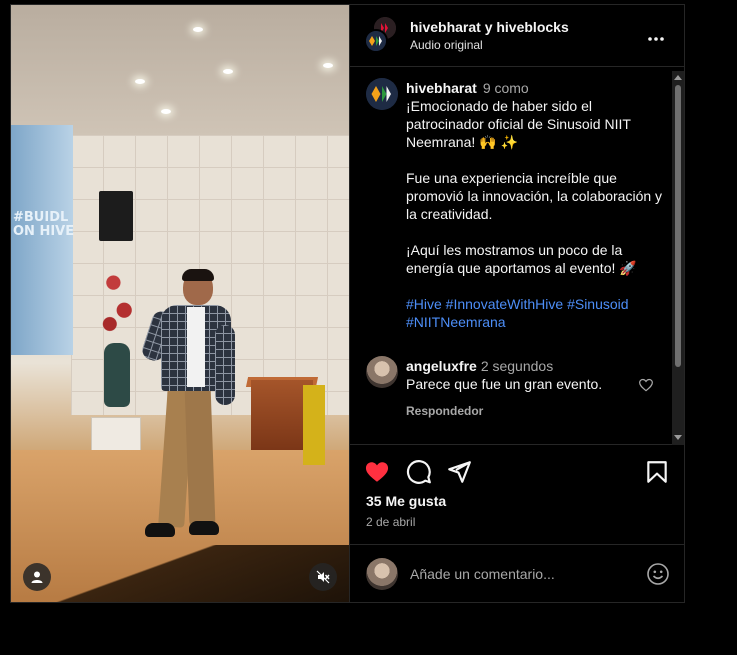 This screenshot has width=737, height=655. Describe the element at coordinates (196, 347) in the screenshot. I see `speaker-person-shirt` at that location.